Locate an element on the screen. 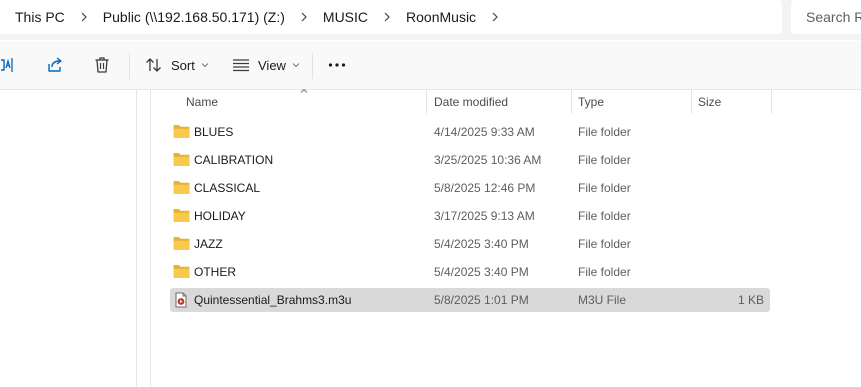 This screenshot has height=387, width=861. search-box: Search R is located at coordinates (826, 17).